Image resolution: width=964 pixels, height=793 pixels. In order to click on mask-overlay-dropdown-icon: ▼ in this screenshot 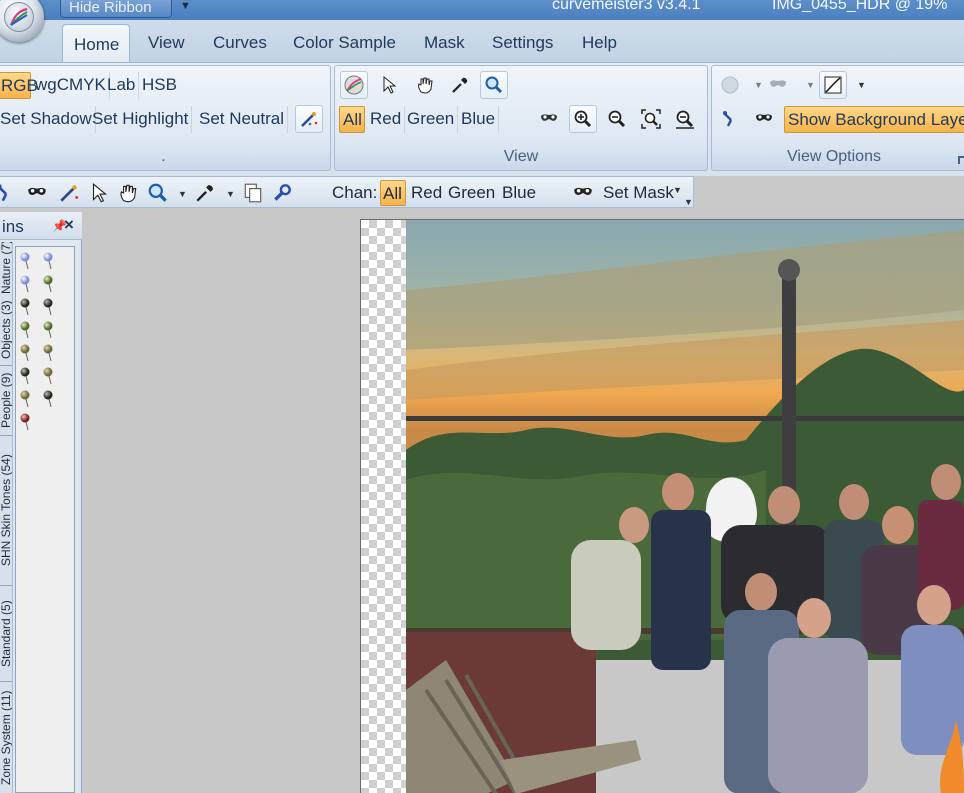, I will do `click(810, 85)`.